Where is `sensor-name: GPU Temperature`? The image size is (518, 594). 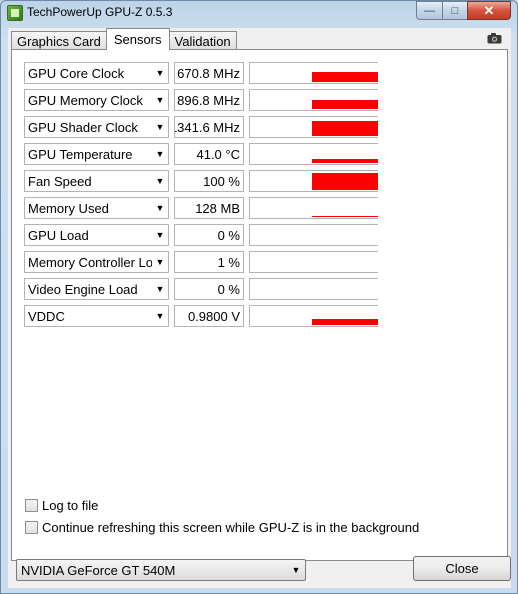
sensor-name: GPU Temperature is located at coordinates (80, 154).